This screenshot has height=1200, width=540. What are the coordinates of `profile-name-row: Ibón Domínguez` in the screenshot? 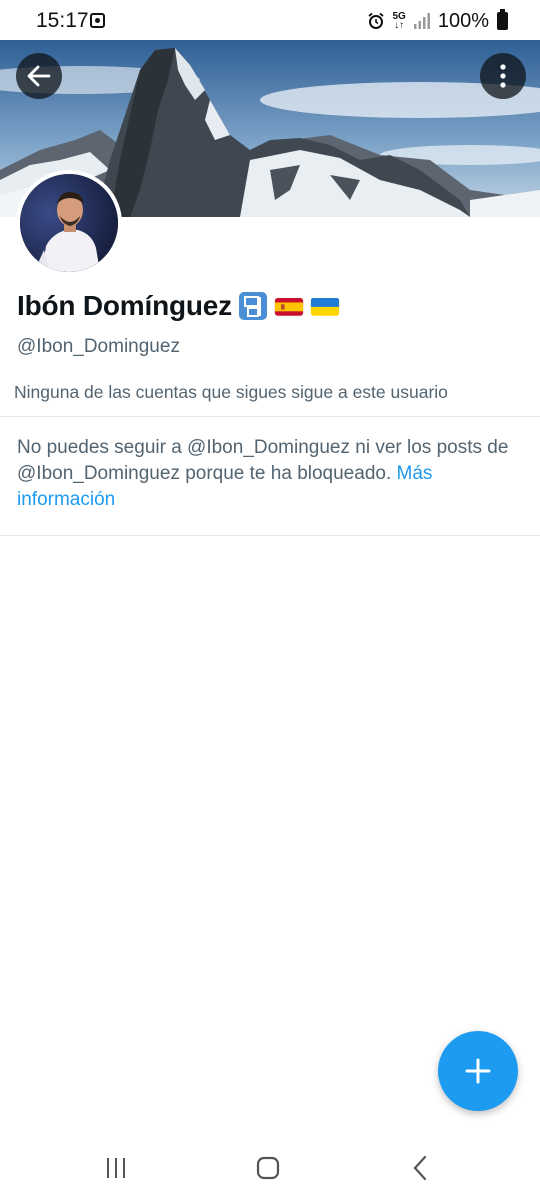 It's located at (178, 306).